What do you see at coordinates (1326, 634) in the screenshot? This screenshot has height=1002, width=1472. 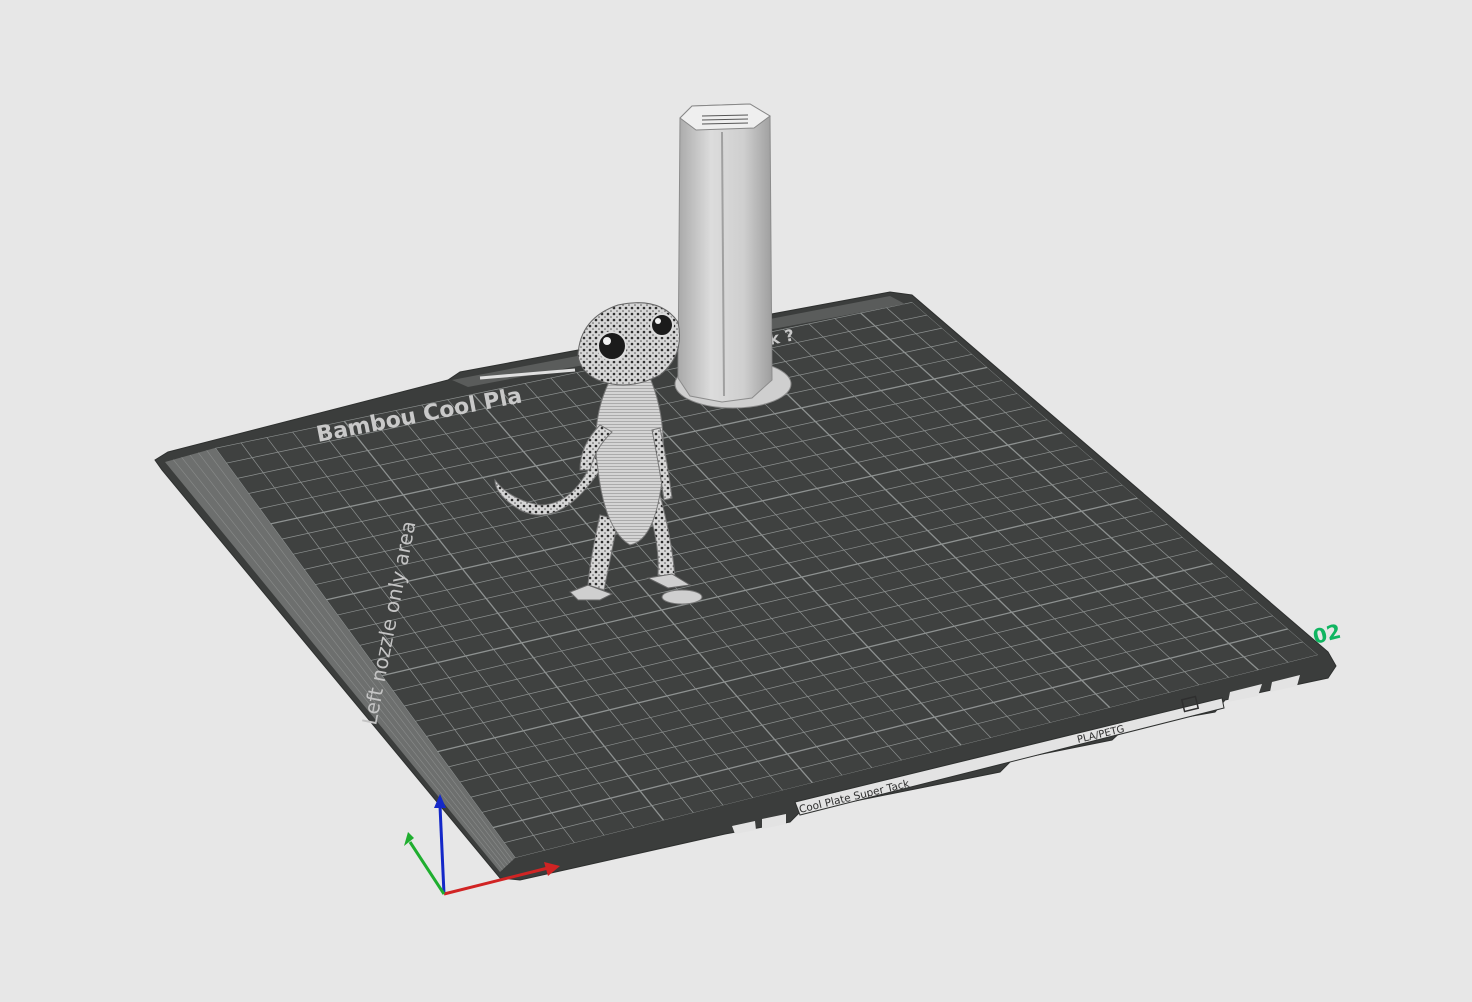 I see `plate-number: 02` at bounding box center [1326, 634].